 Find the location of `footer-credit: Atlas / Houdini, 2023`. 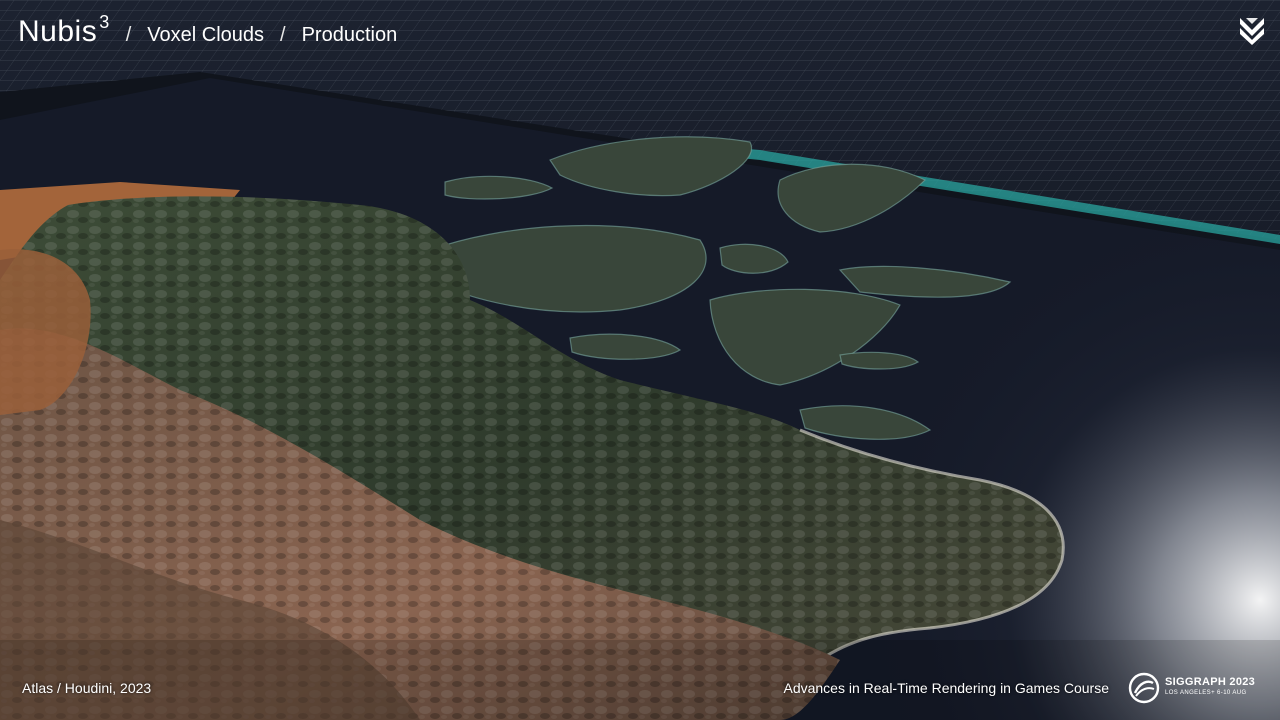

footer-credit: Atlas / Houdini, 2023 is located at coordinates (87, 688).